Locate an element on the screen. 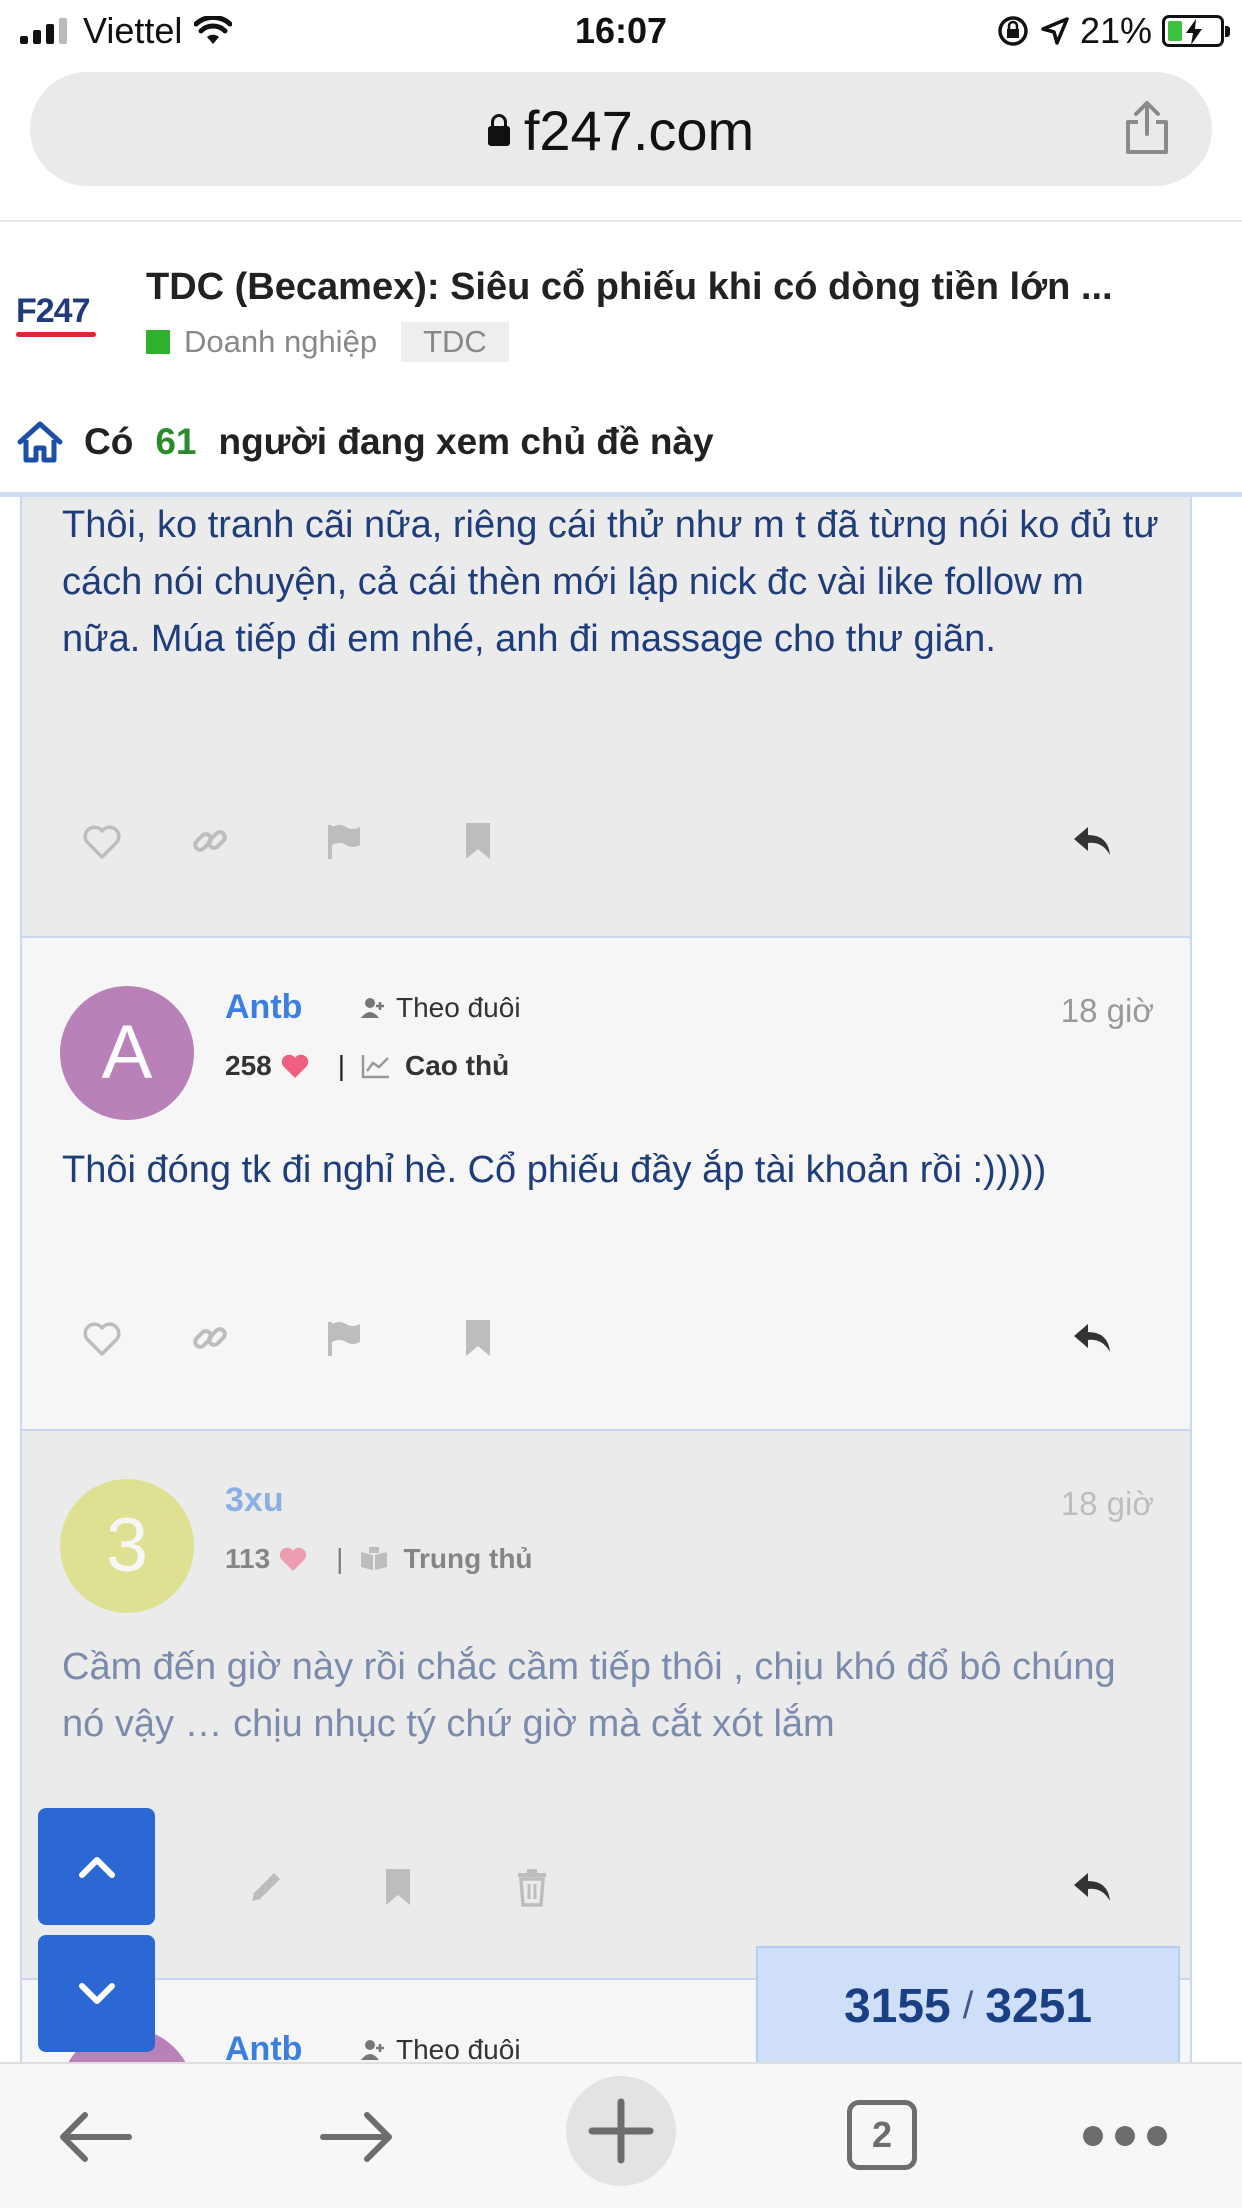 This screenshot has width=1242, height=2208. more-menu-icon is located at coordinates (1125, 2136).